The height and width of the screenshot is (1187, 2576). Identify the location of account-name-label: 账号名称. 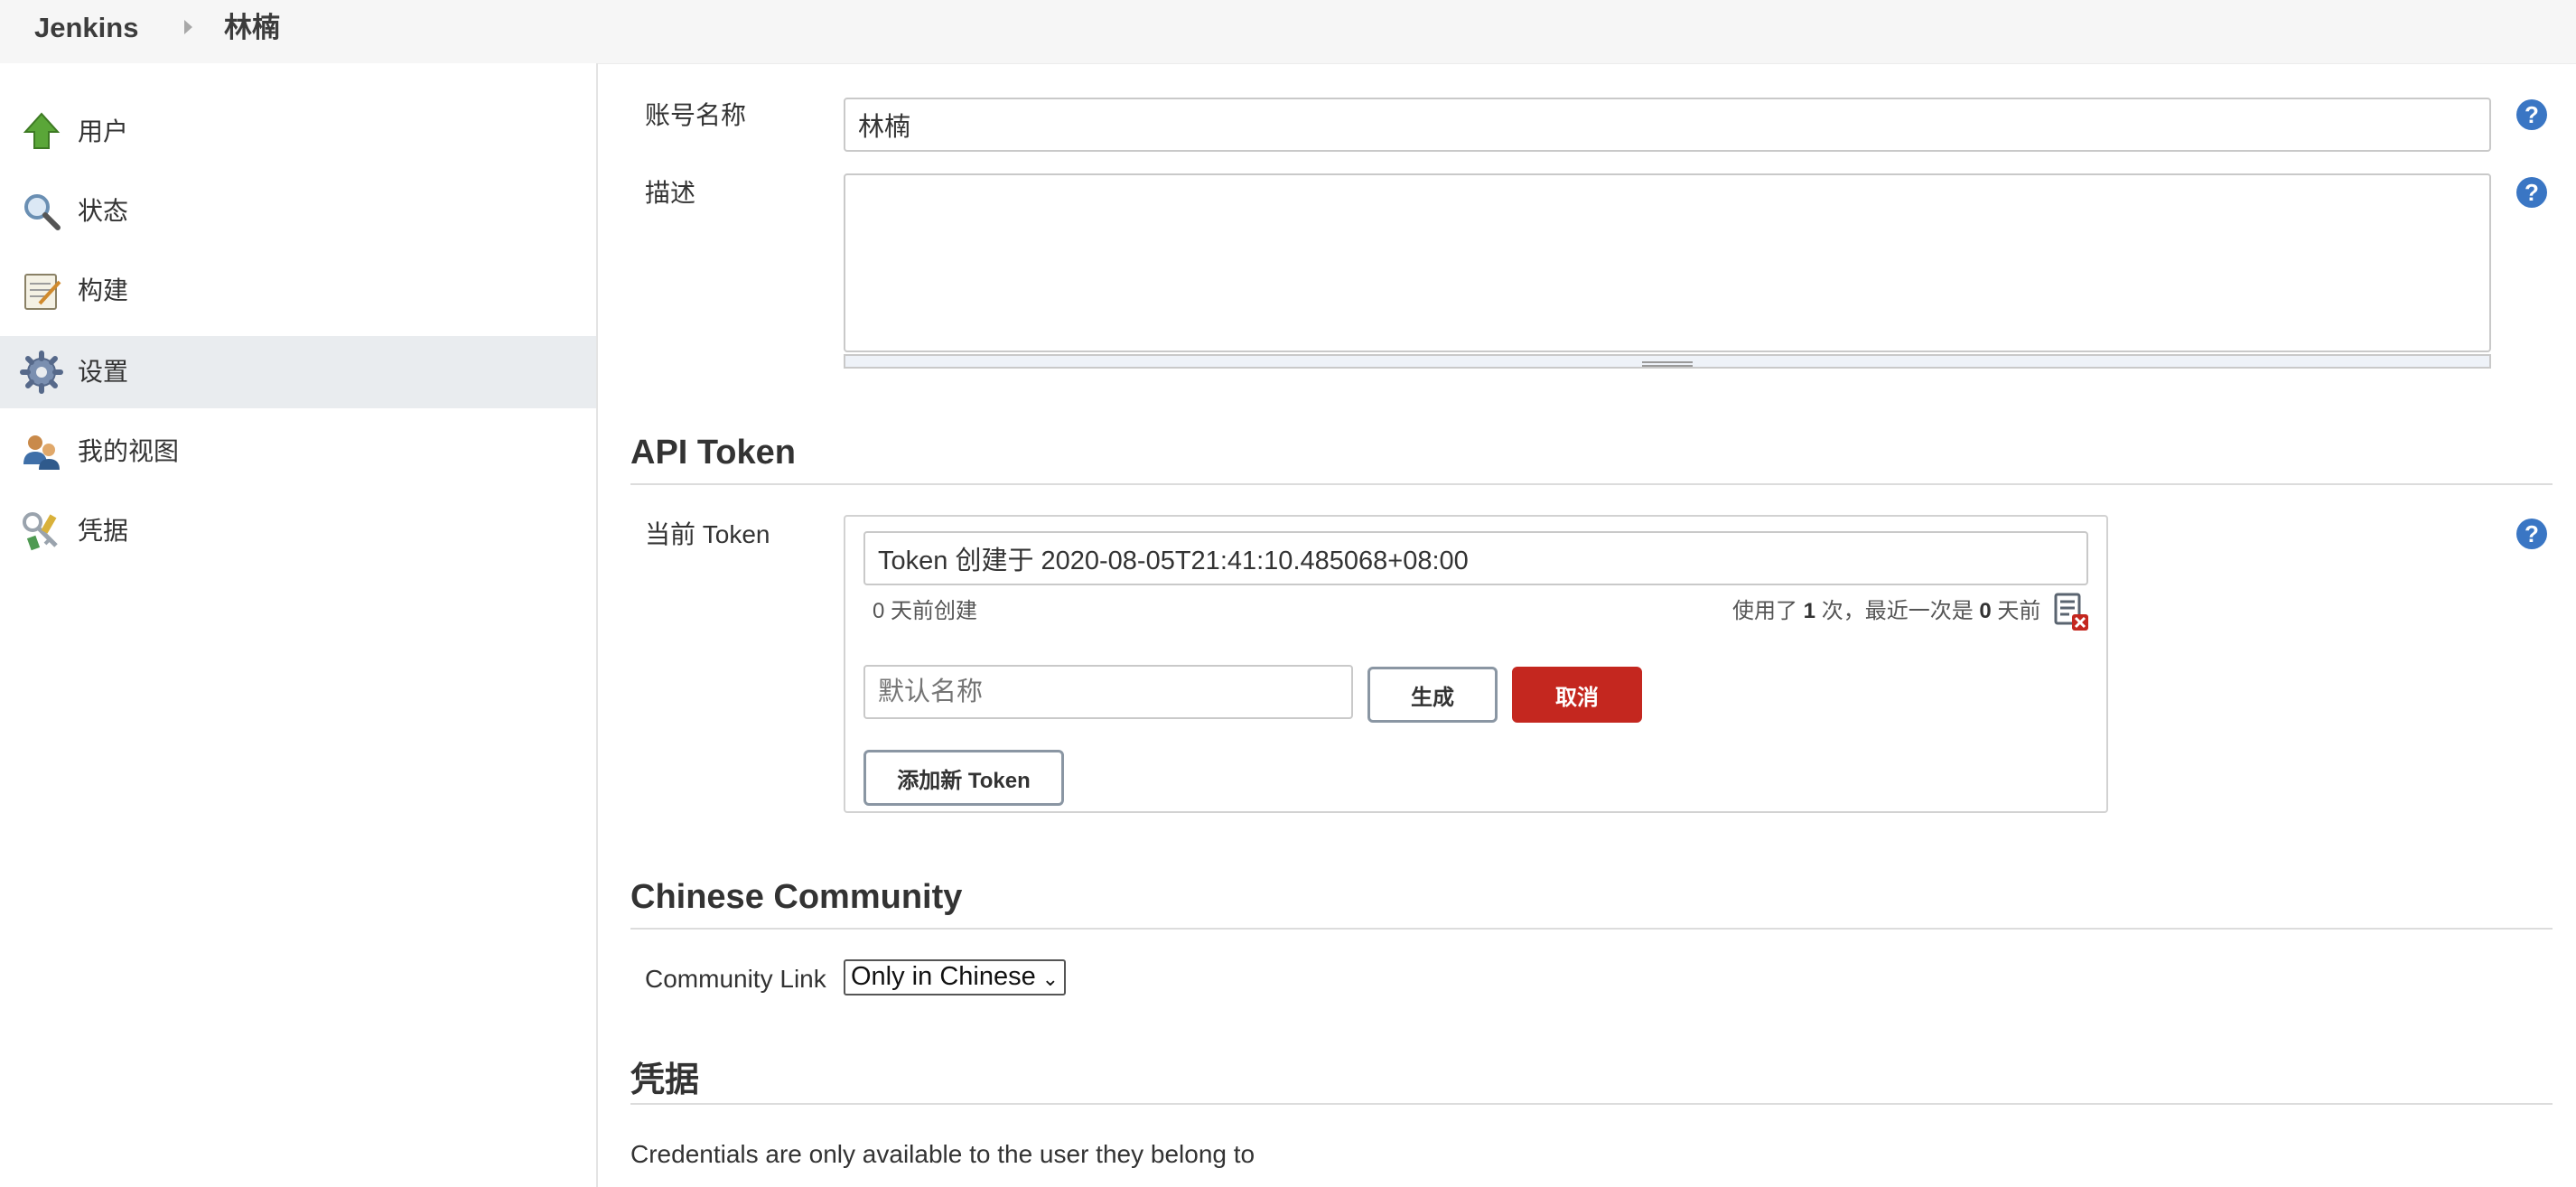
(696, 115).